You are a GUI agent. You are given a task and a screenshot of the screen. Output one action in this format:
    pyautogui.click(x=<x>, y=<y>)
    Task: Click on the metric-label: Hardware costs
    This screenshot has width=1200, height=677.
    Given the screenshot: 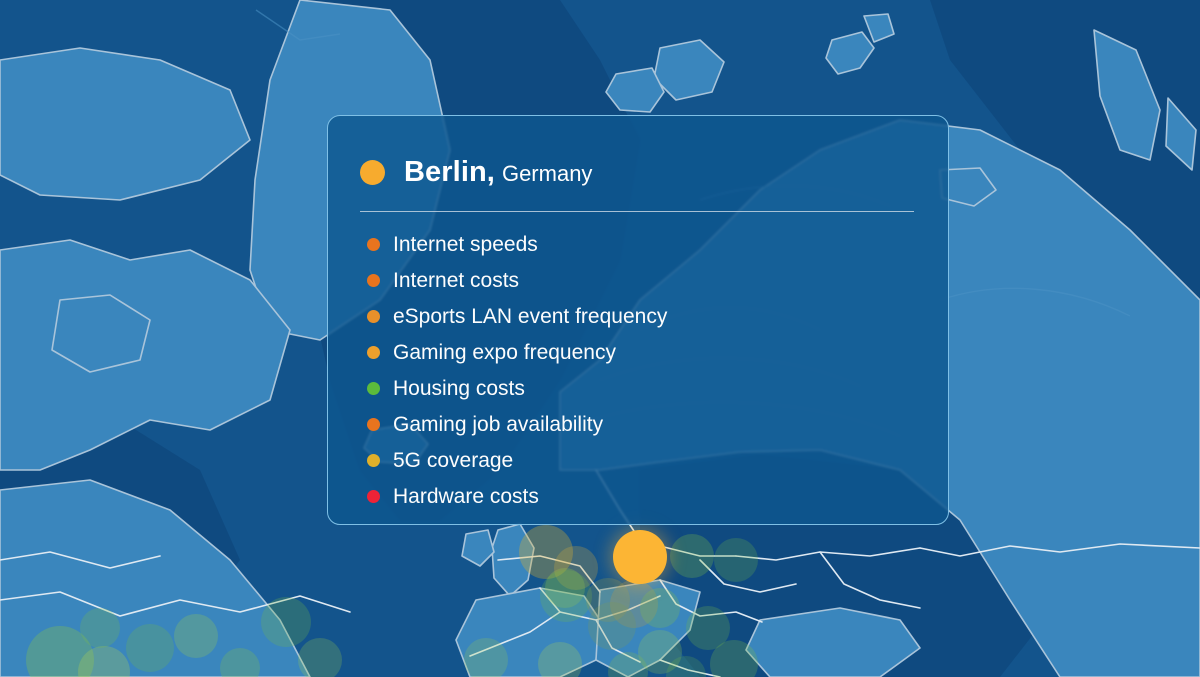 What is the action you would take?
    pyautogui.click(x=466, y=496)
    